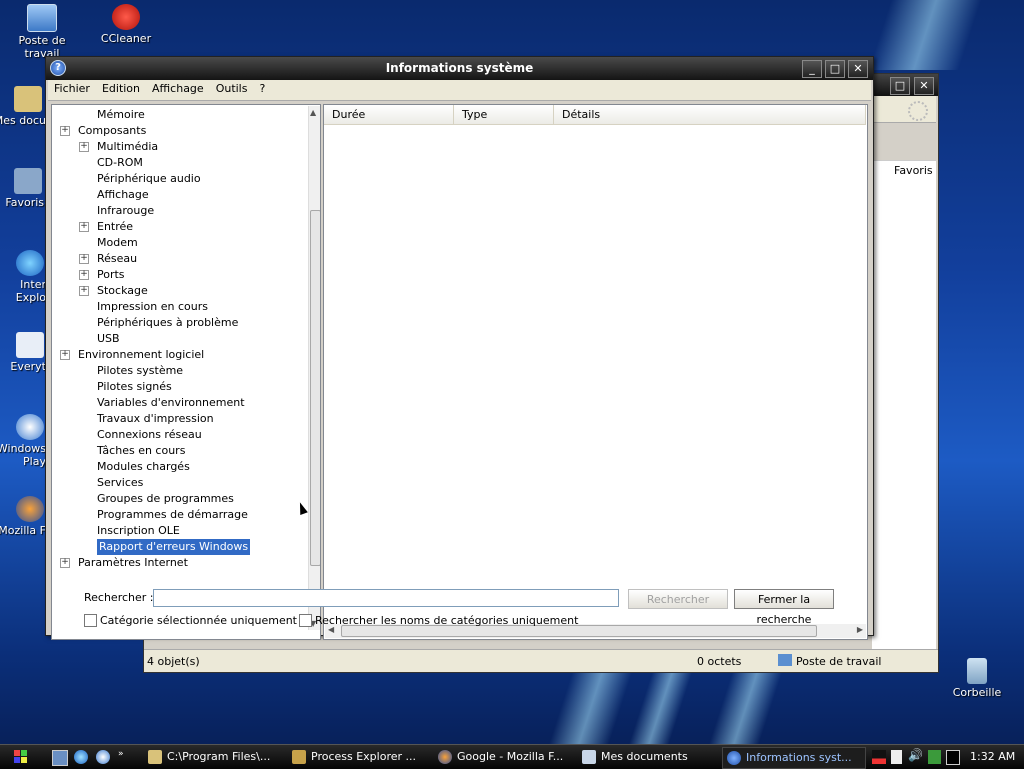  Describe the element at coordinates (23, 441) in the screenshot. I see `desktop-icon-windows-media-player: Windows Play` at that location.